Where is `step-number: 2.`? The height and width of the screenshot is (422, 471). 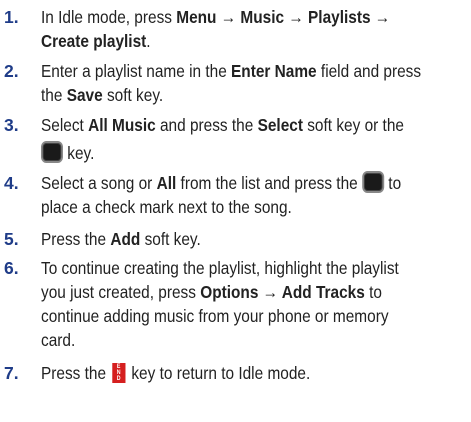
step-number: 2. is located at coordinates (11, 71).